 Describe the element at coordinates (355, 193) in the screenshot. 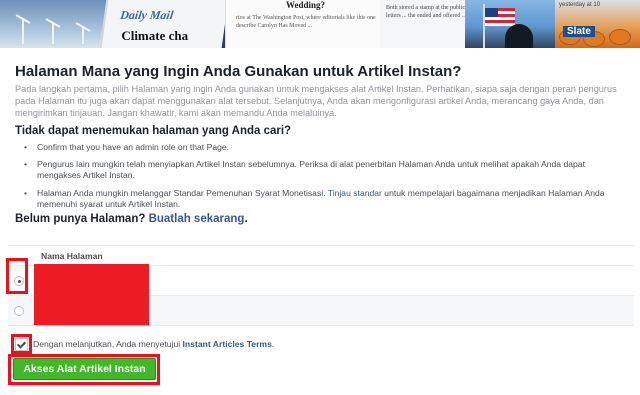

I see `review-standards-link: Tinjau standar` at that location.